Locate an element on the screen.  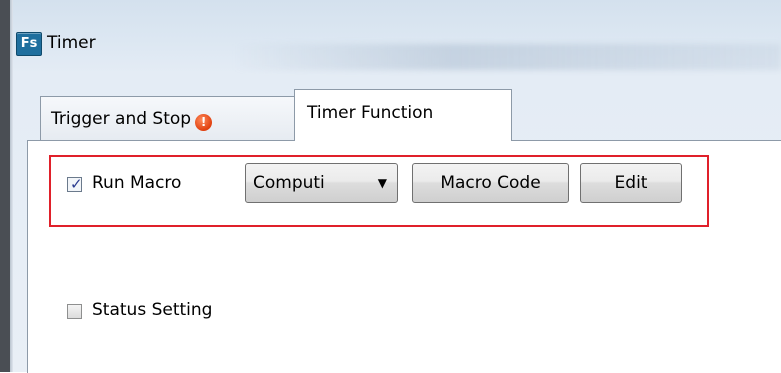
background-window-edge is located at coordinates (5, 186).